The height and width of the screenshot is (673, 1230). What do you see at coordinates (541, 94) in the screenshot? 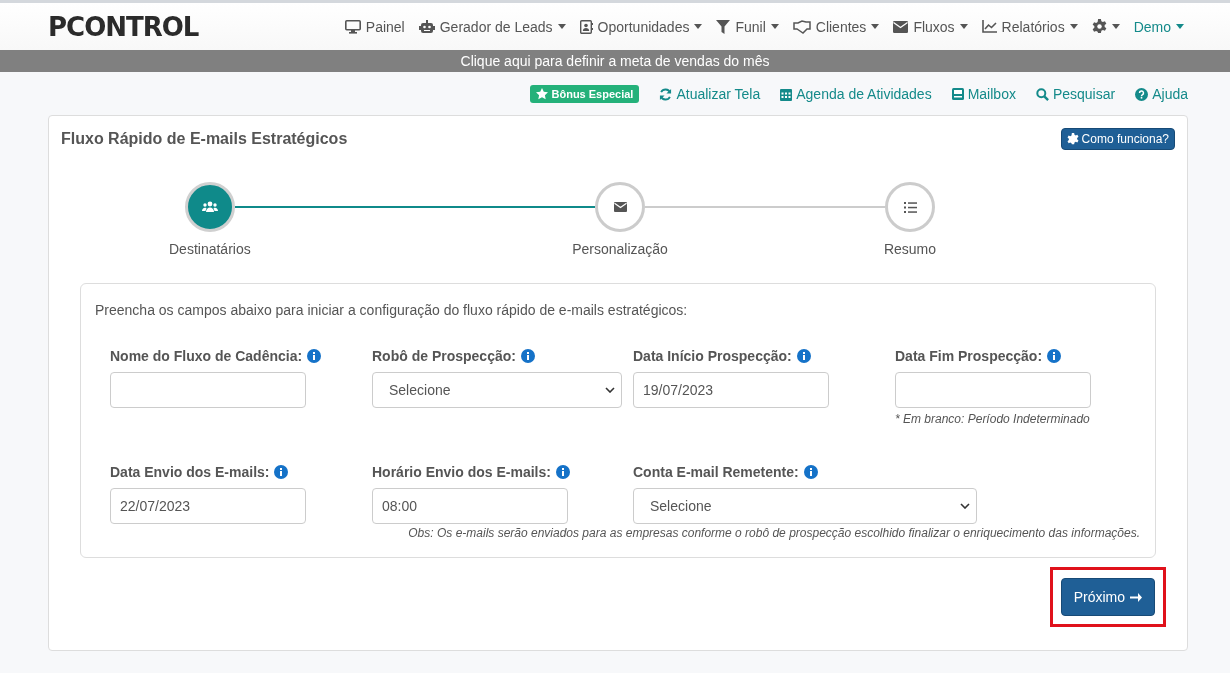
I see `star-icon` at bounding box center [541, 94].